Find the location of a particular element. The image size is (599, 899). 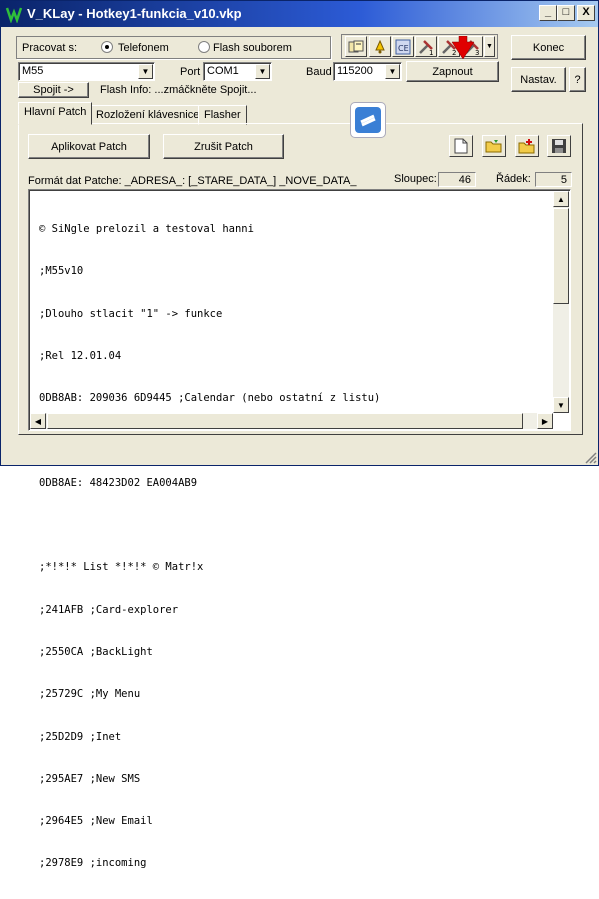

vertical-scrollbar: ▲ ▼ is located at coordinates (561, 302).